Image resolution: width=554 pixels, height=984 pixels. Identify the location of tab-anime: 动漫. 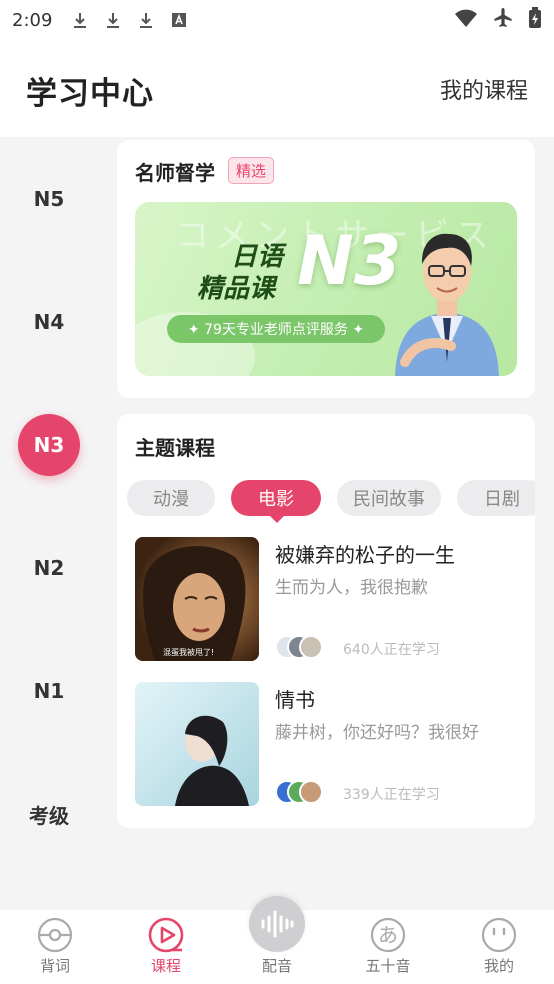
(171, 498).